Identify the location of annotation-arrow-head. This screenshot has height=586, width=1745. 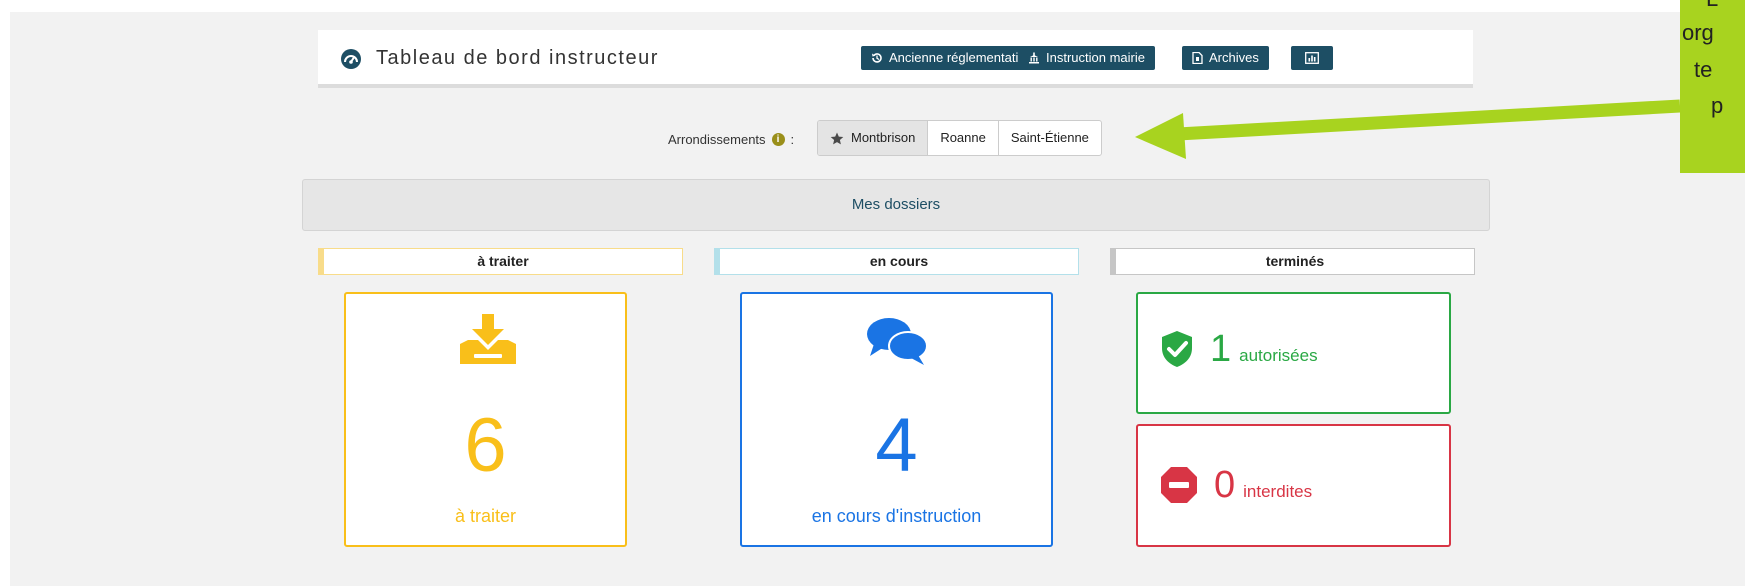
(1160, 136).